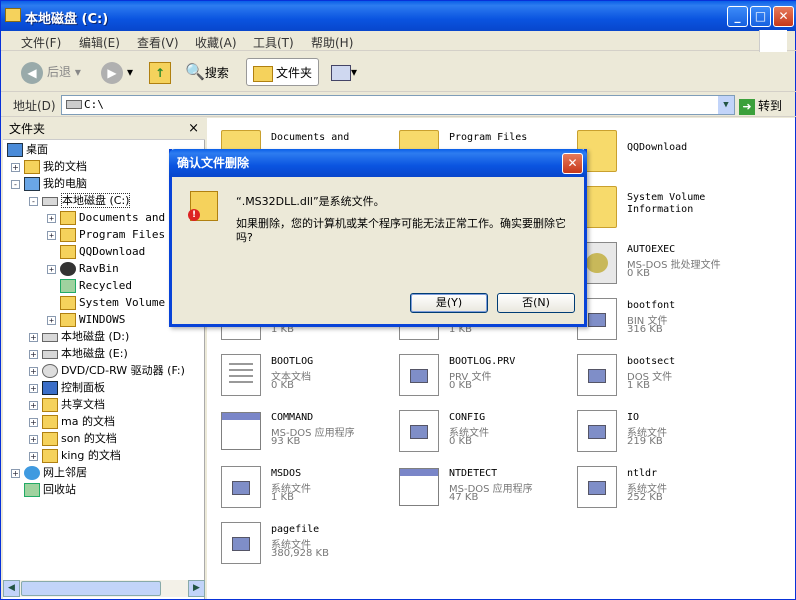 This screenshot has width=796, height=600. I want to click on file-item: MSDOS 系统文件 1 KB, so click(301, 487).